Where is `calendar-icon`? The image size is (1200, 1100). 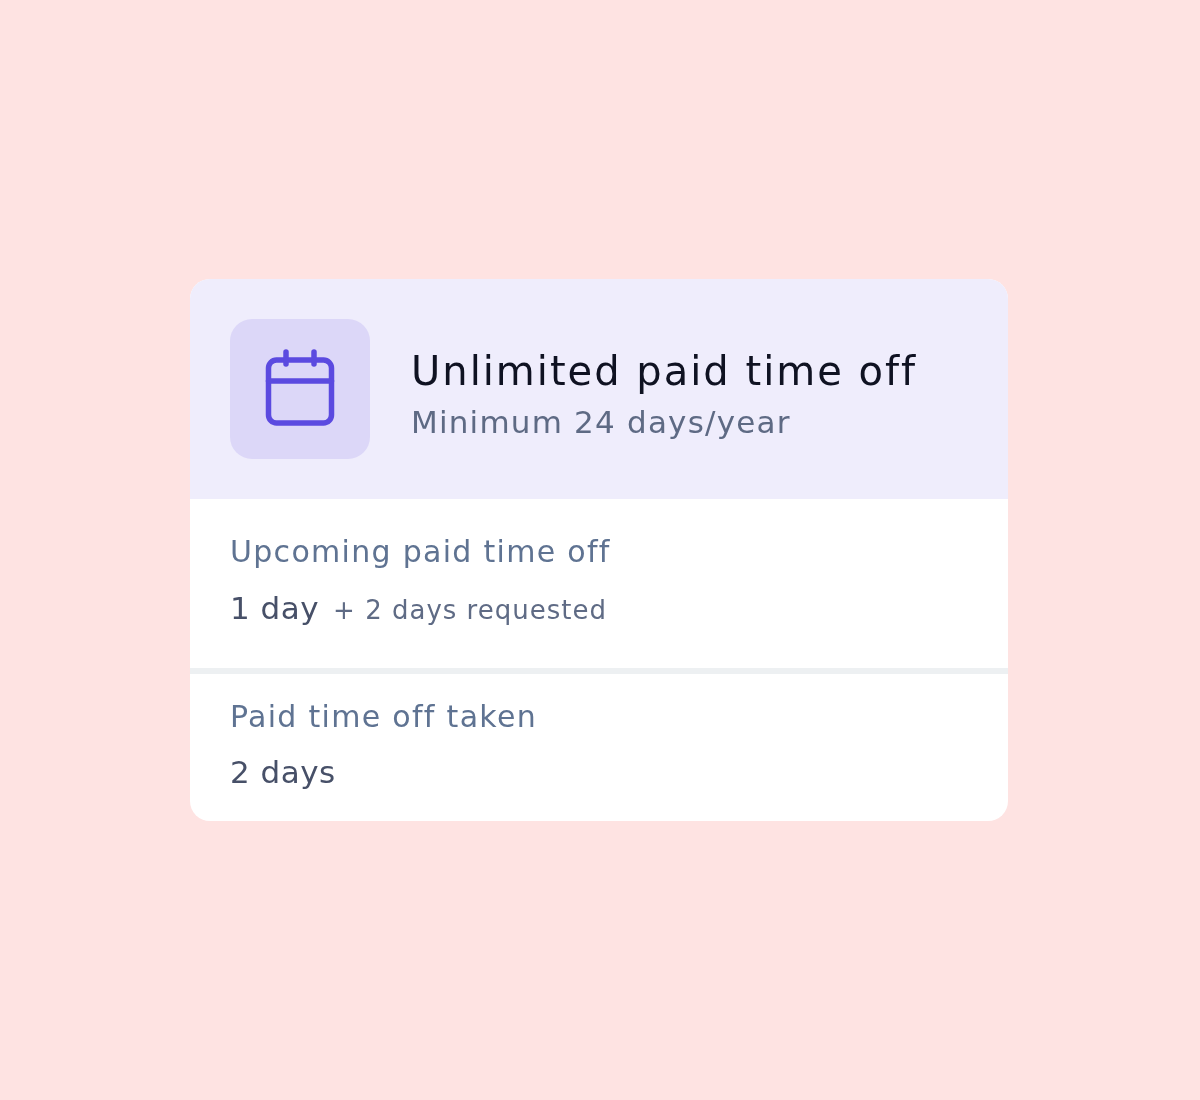 calendar-icon is located at coordinates (300, 389).